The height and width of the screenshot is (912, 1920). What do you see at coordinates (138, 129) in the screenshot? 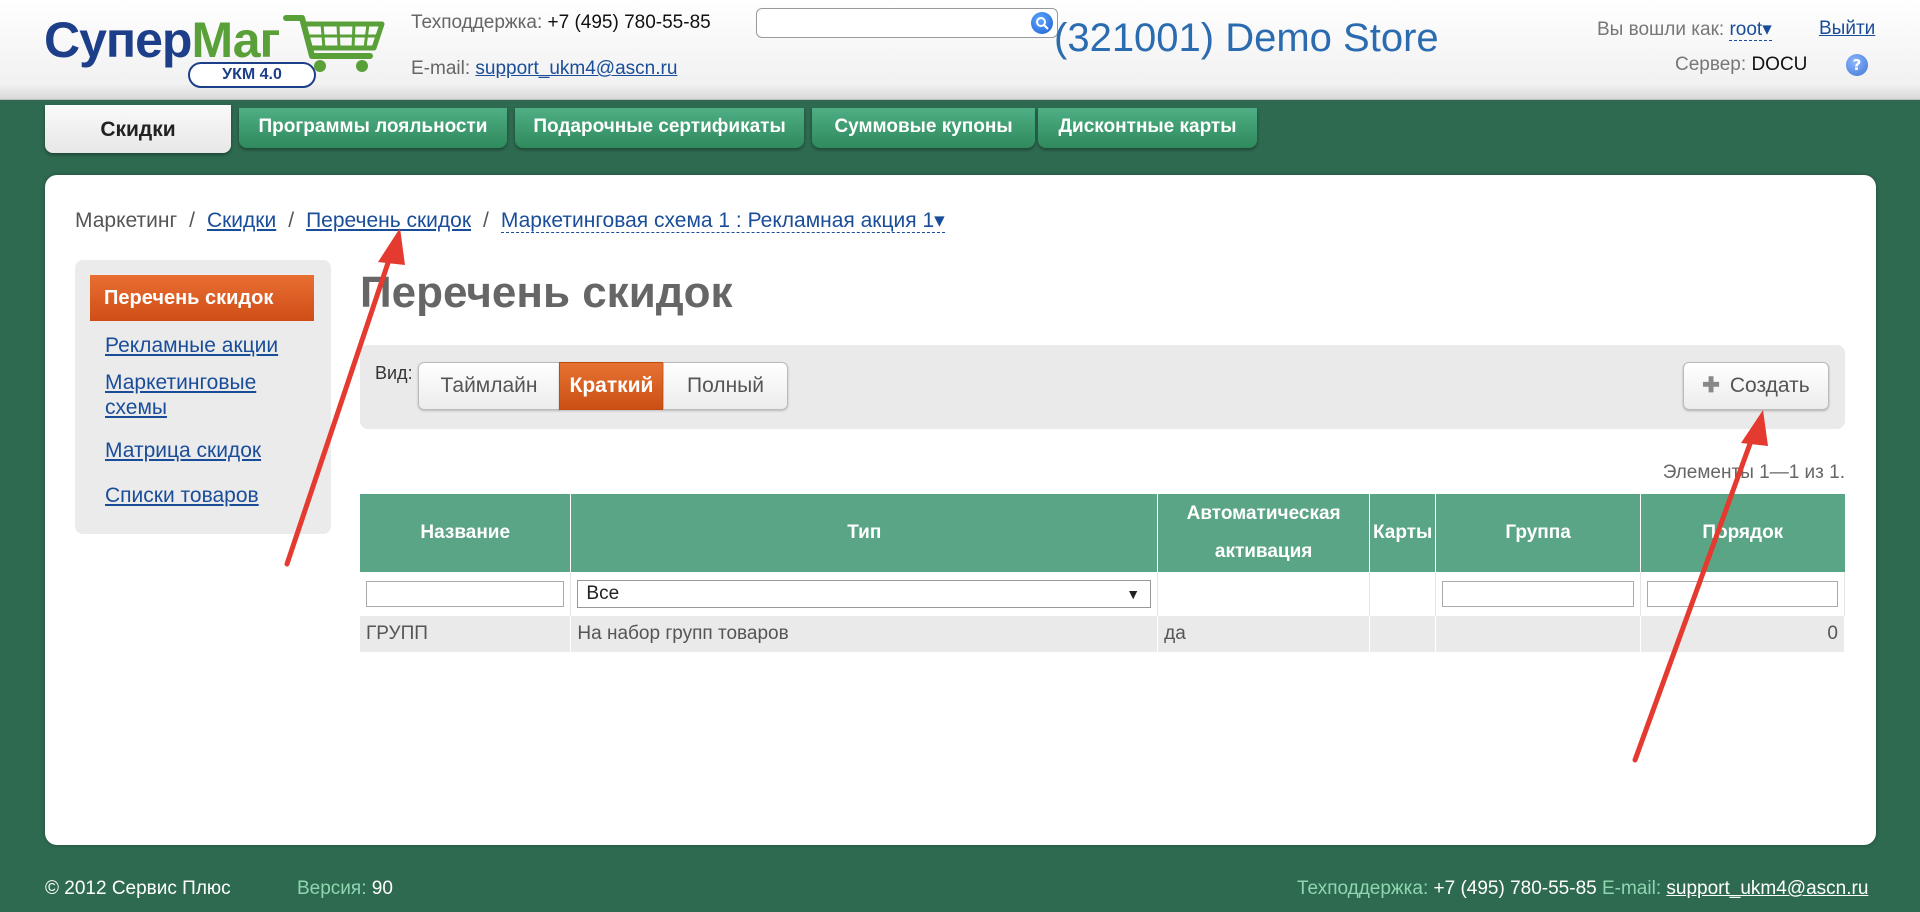
I see `tab-discounts: Скидки` at bounding box center [138, 129].